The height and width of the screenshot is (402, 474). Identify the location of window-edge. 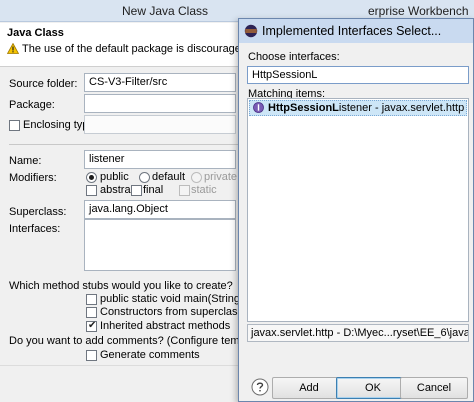
(9, 383).